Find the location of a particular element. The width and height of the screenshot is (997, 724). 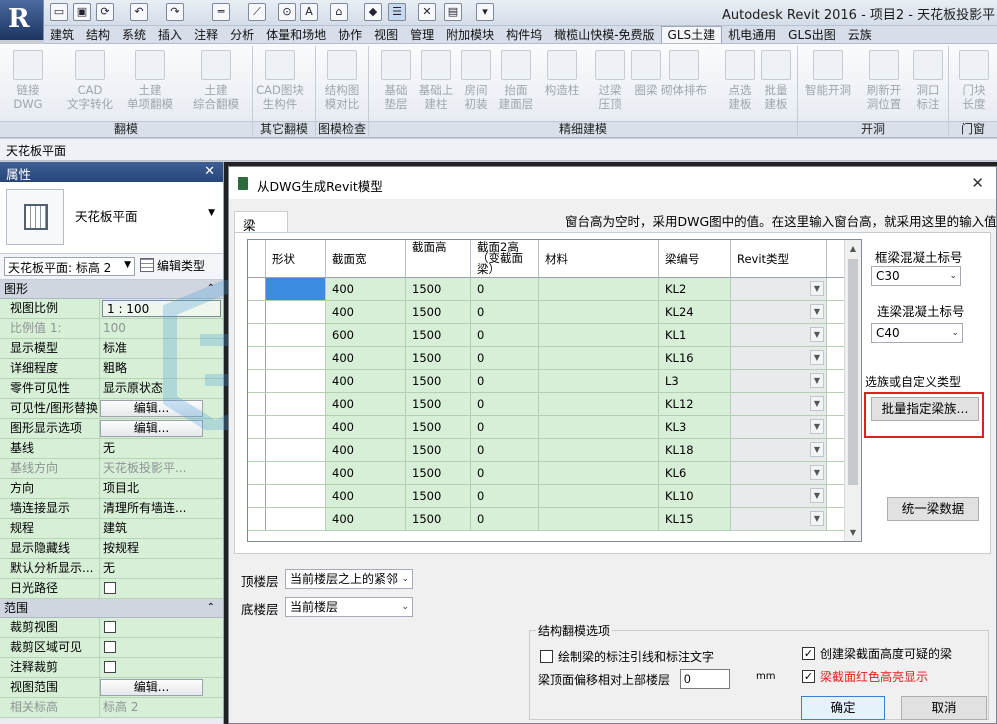

ribbon-tab: 构件坞 is located at coordinates (524, 35).